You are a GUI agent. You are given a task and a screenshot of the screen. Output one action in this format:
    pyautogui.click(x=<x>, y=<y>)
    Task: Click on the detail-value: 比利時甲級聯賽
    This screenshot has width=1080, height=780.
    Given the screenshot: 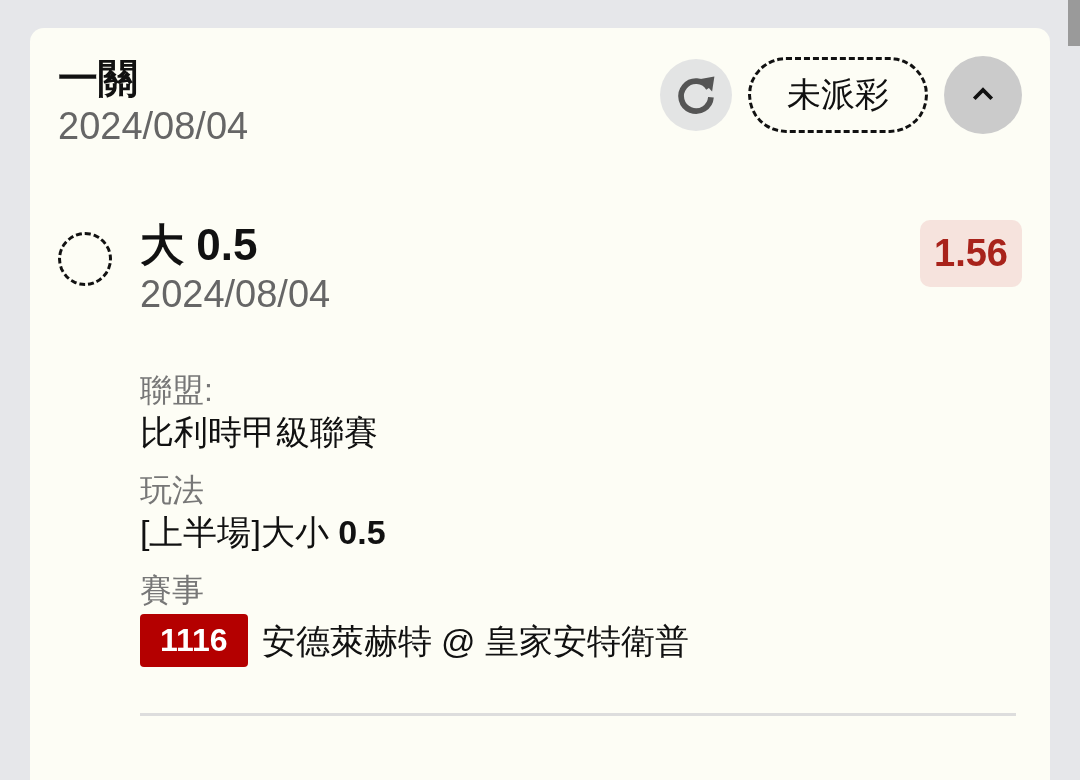 What is the action you would take?
    pyautogui.click(x=259, y=432)
    